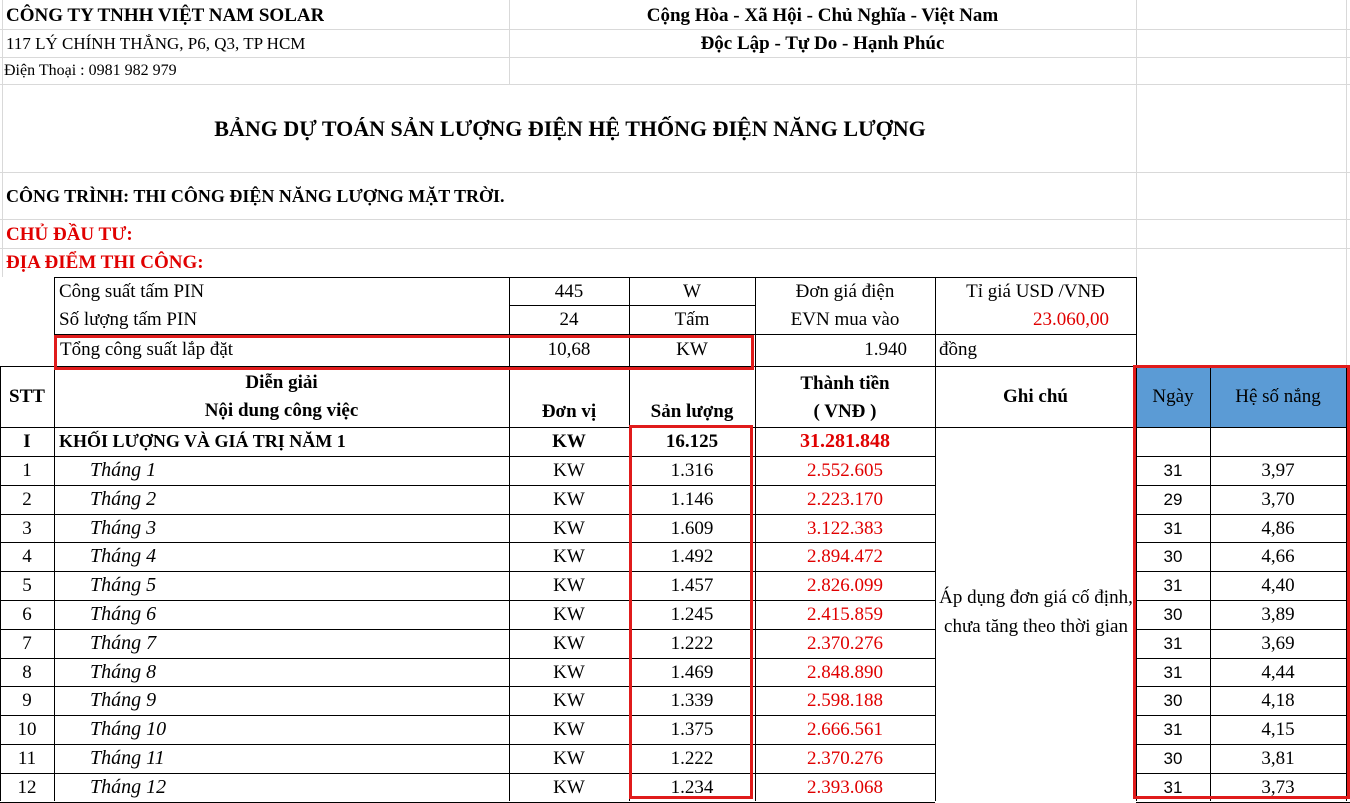 The height and width of the screenshot is (803, 1350). I want to click on month-row-desc: Tháng 7, so click(123, 643).